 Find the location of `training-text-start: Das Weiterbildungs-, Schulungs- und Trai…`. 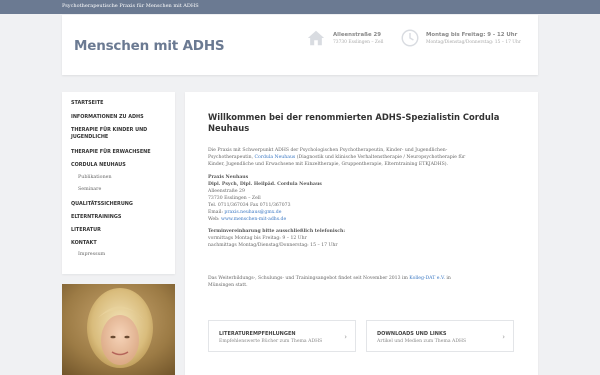

training-text-start: Das Weiterbildungs-, Schulungs- und Trai… is located at coordinates (309, 278).